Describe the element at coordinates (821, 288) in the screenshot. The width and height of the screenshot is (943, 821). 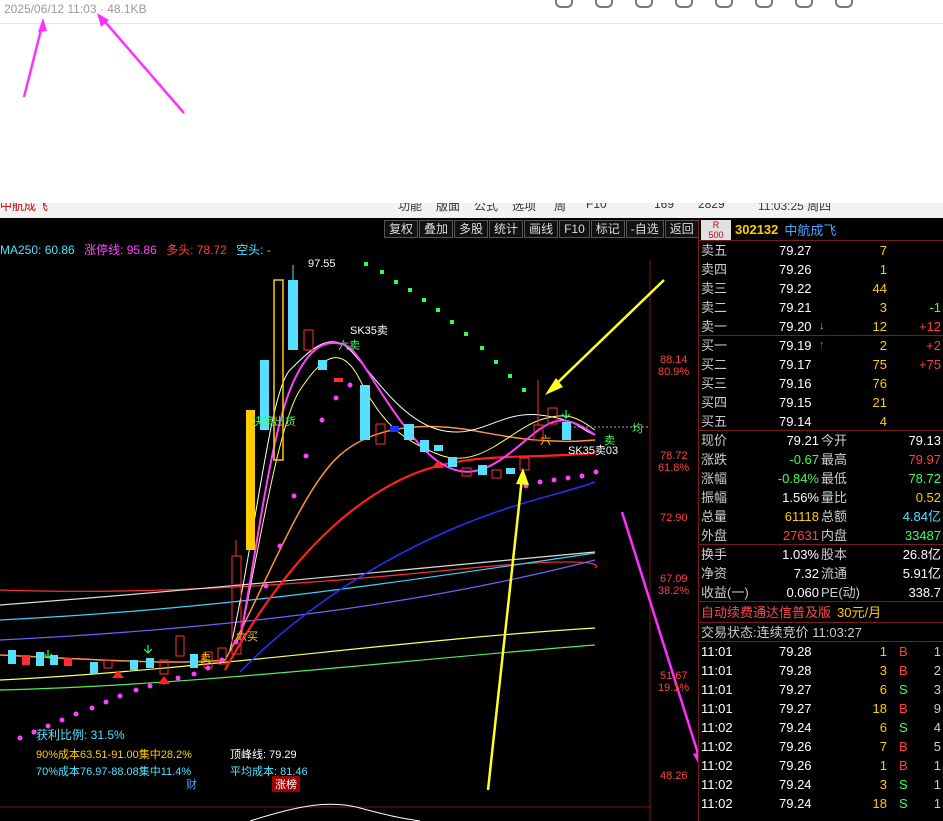
I see `orderbook-row: 卖三 79.22 44` at that location.